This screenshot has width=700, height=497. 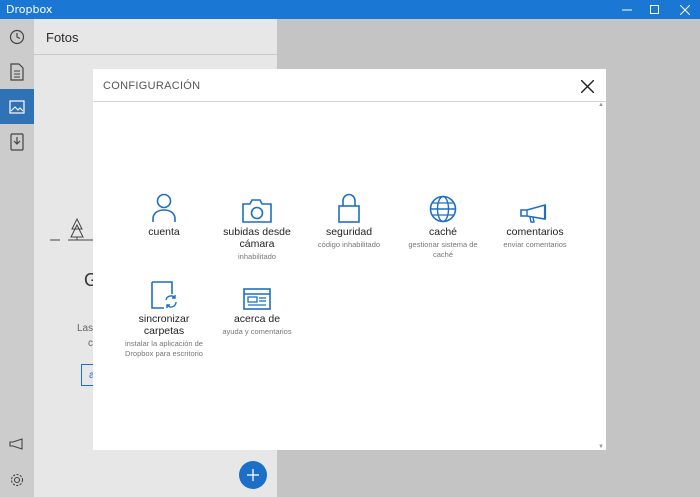 I want to click on rail-item-offline, so click(x=17, y=141).